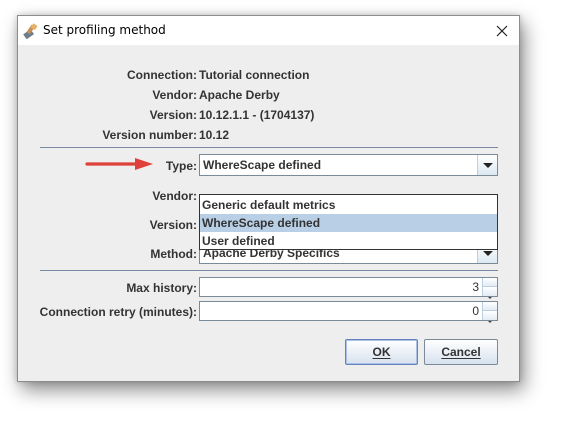 The height and width of the screenshot is (431, 569). Describe the element at coordinates (348, 241) in the screenshot. I see `dropdown-option-user: User defined` at that location.